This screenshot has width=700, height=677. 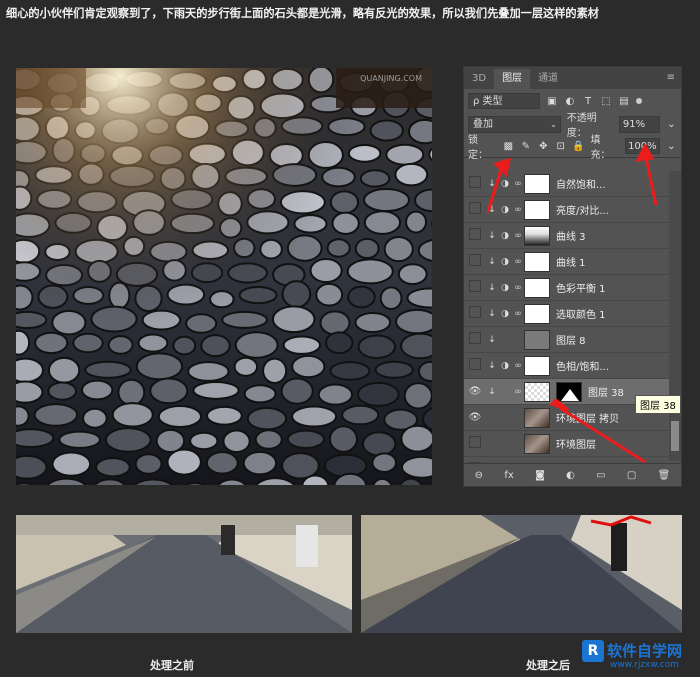 What do you see at coordinates (508, 146) in the screenshot?
I see `lock-transparency-icon: ▩` at bounding box center [508, 146].